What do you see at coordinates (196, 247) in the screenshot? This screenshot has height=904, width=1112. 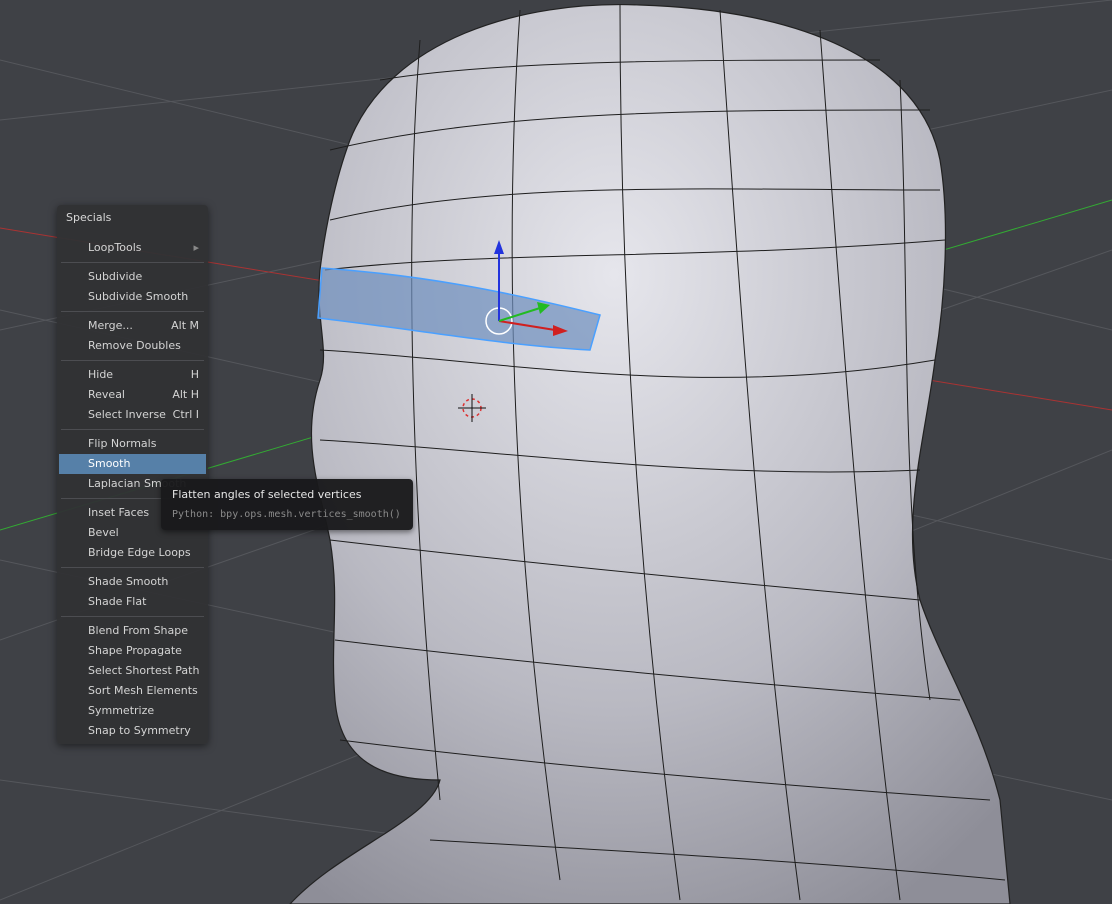 I see `submenu-arrow-icon: ▸` at bounding box center [196, 247].